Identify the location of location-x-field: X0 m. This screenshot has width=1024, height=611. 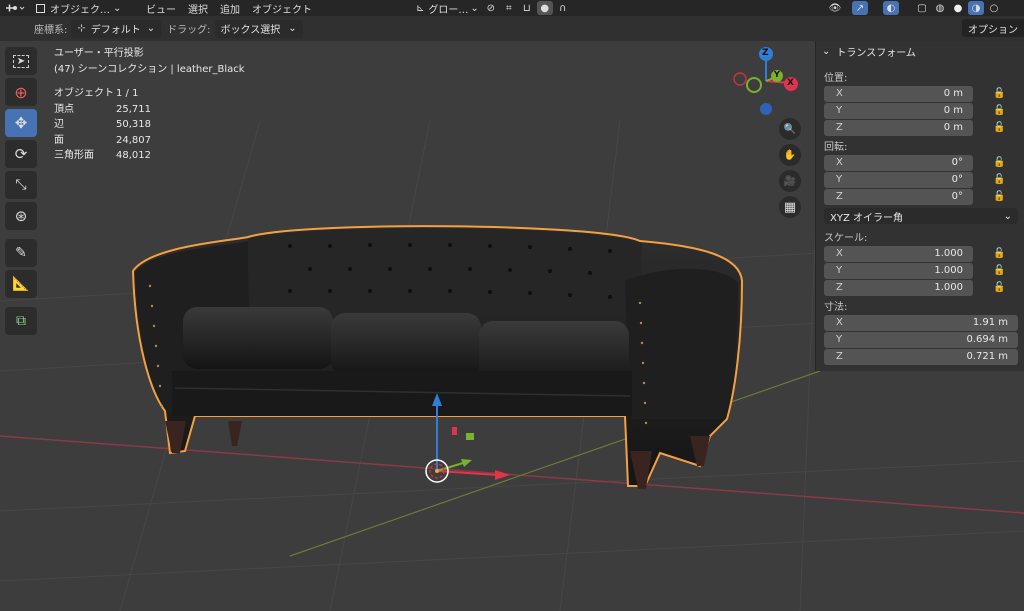
(898, 93).